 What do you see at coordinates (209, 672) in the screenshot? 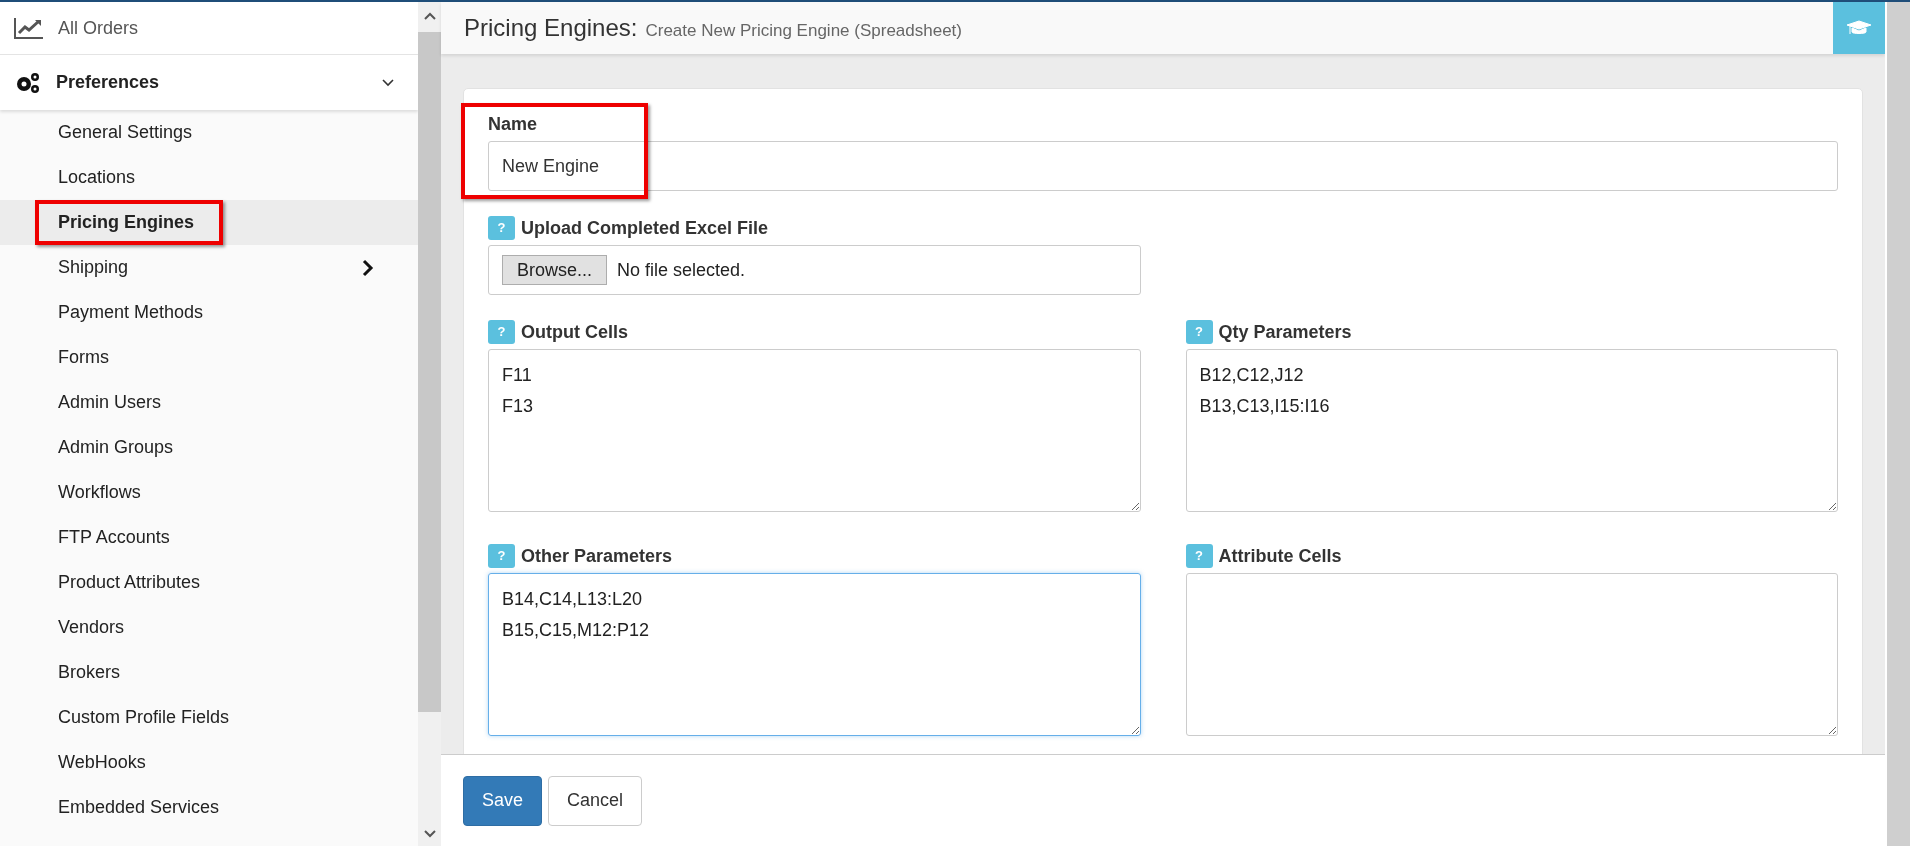
I see `menu-item: Brokers` at bounding box center [209, 672].